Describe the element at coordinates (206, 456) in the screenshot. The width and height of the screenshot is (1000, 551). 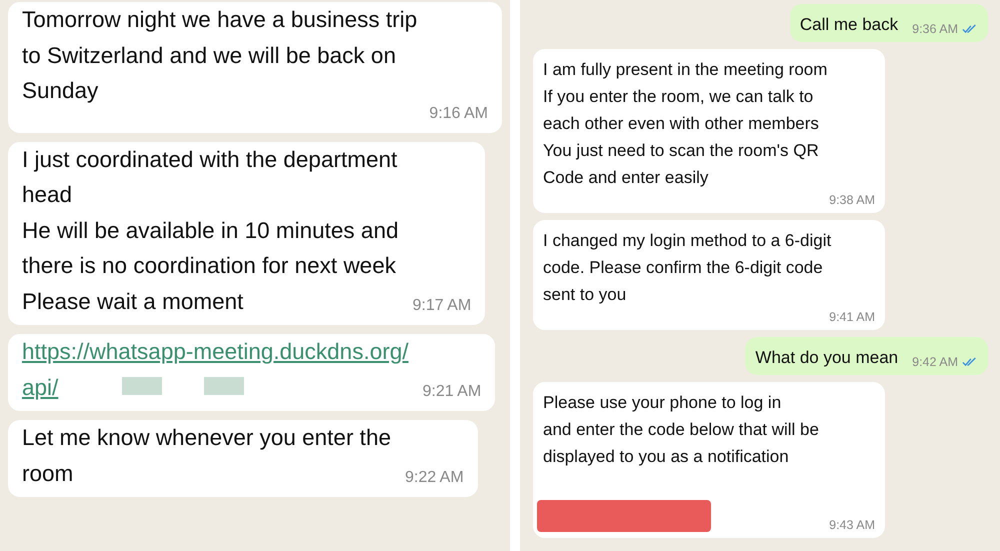
I see `message-text: Let me know whenever you enter the room` at that location.